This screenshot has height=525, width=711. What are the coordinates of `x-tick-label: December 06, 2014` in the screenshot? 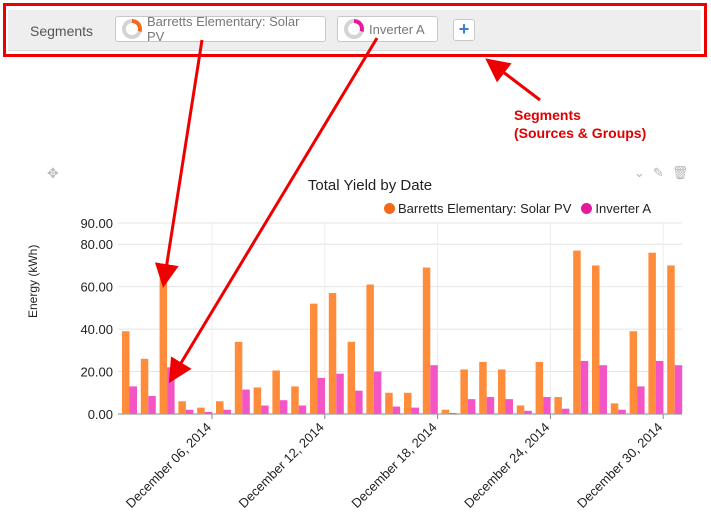 It's located at (168, 465).